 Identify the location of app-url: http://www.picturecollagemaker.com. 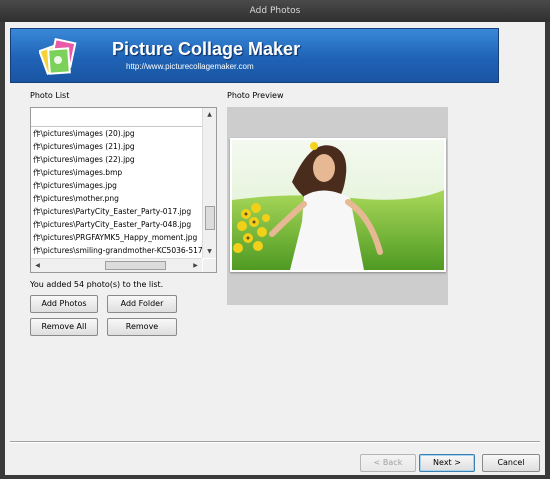
(190, 66).